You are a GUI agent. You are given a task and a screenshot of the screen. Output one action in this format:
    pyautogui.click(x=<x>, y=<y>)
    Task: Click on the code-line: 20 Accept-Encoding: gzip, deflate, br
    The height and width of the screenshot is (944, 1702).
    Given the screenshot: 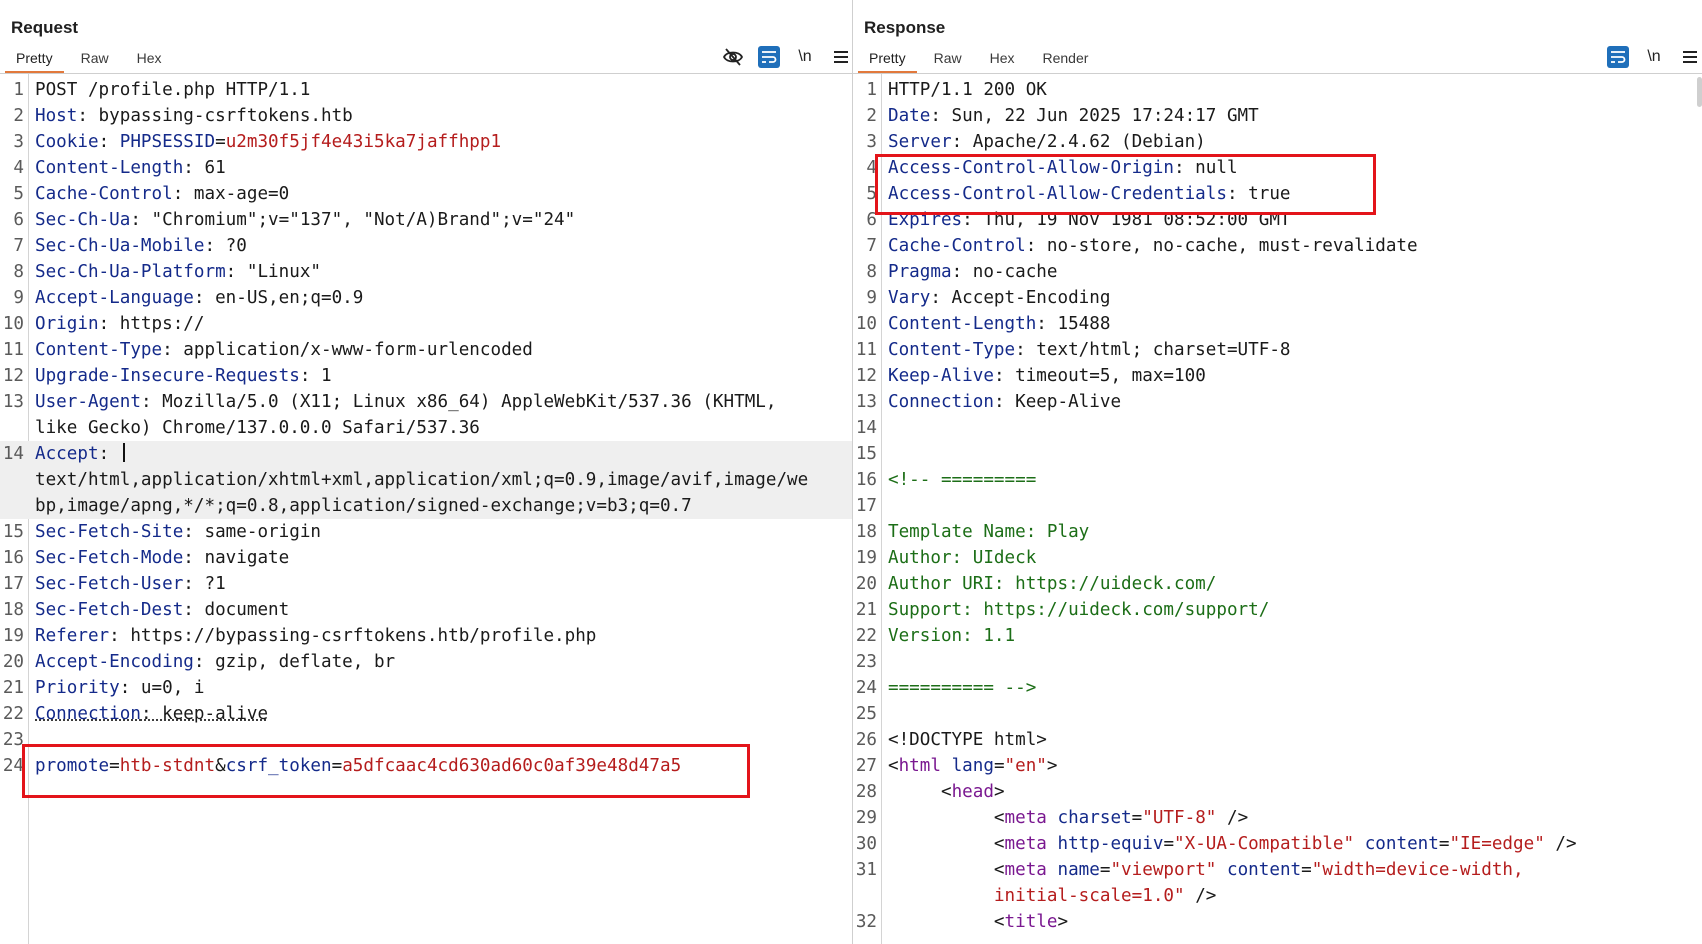 What is the action you would take?
    pyautogui.click(x=426, y=662)
    